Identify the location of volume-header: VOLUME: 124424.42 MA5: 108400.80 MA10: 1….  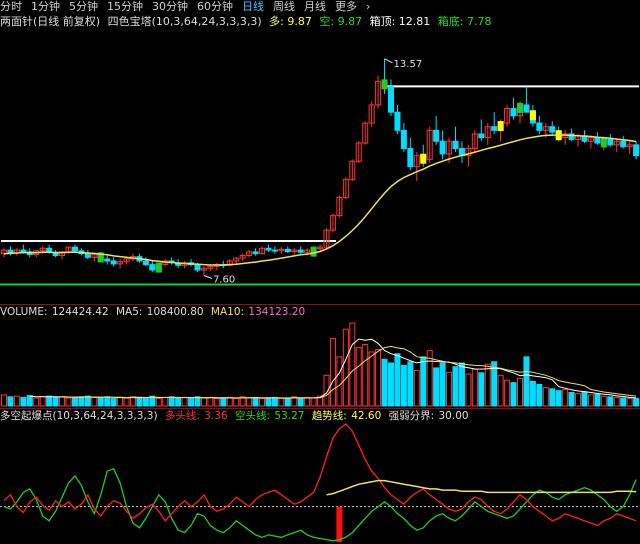
(154, 312).